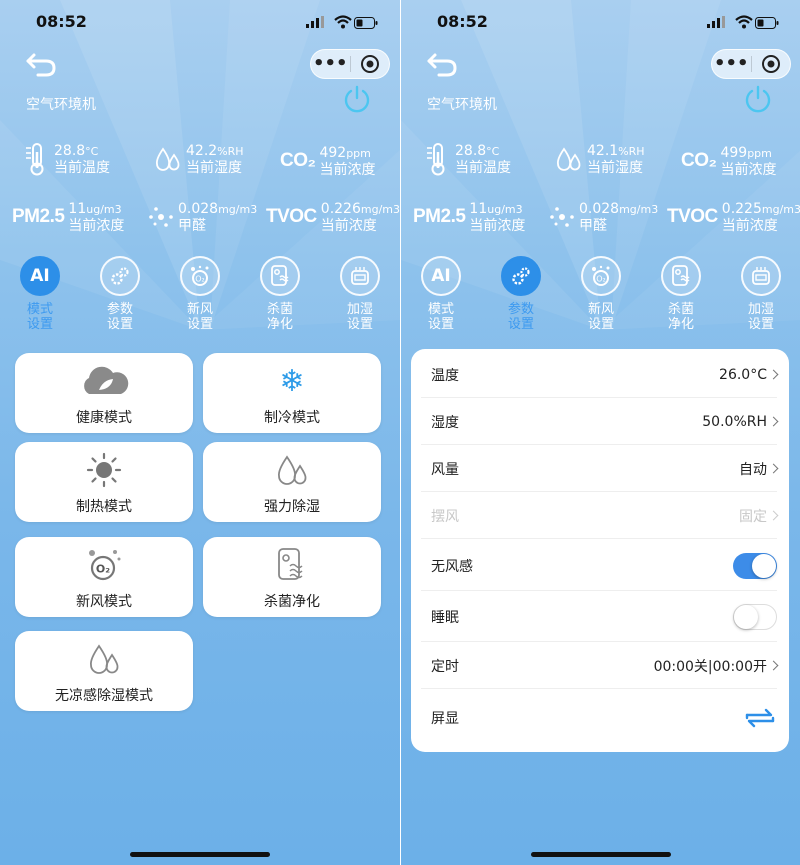 The height and width of the screenshot is (865, 800). What do you see at coordinates (82, 168) in the screenshot?
I see `temperature-label: 当前温度` at bounding box center [82, 168].